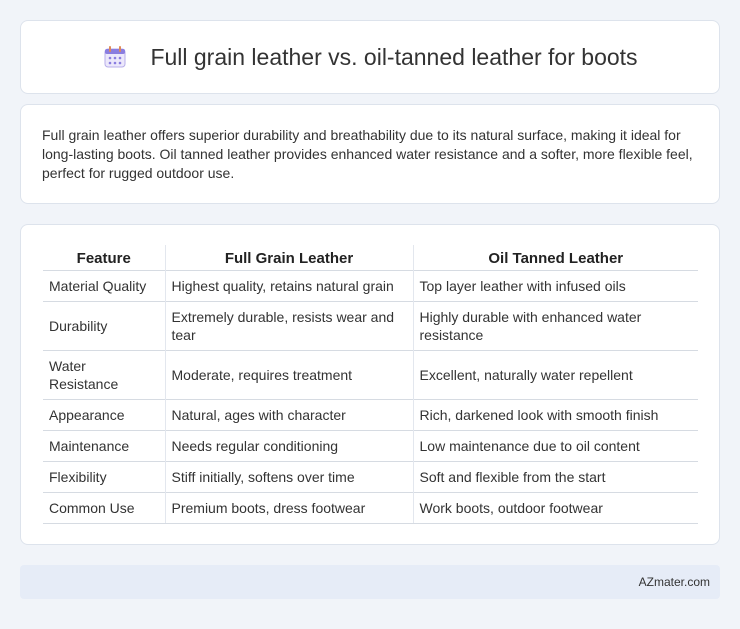 Image resolution: width=740 pixels, height=629 pixels. What do you see at coordinates (288, 258) in the screenshot?
I see `header-full-grain: Full Grain Leather` at bounding box center [288, 258].